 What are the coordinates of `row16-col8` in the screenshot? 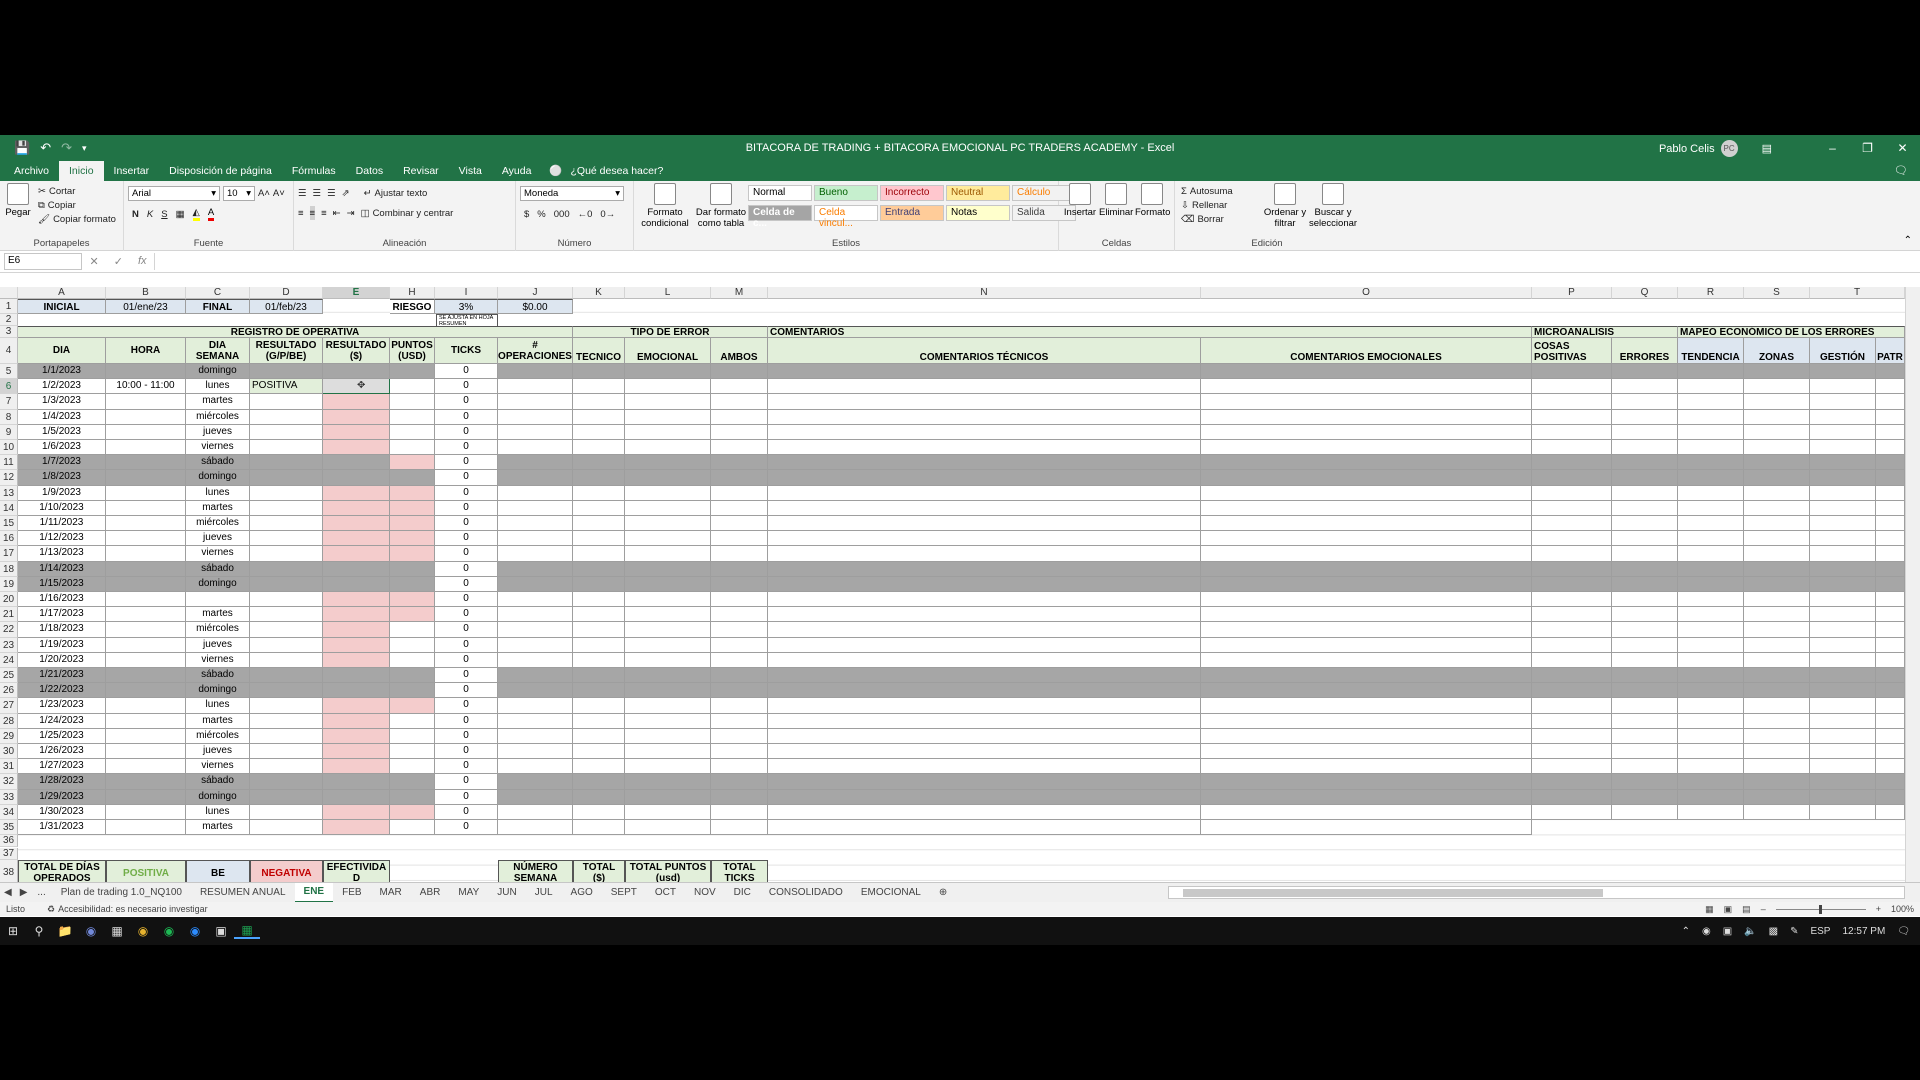 It's located at (1711, 539).